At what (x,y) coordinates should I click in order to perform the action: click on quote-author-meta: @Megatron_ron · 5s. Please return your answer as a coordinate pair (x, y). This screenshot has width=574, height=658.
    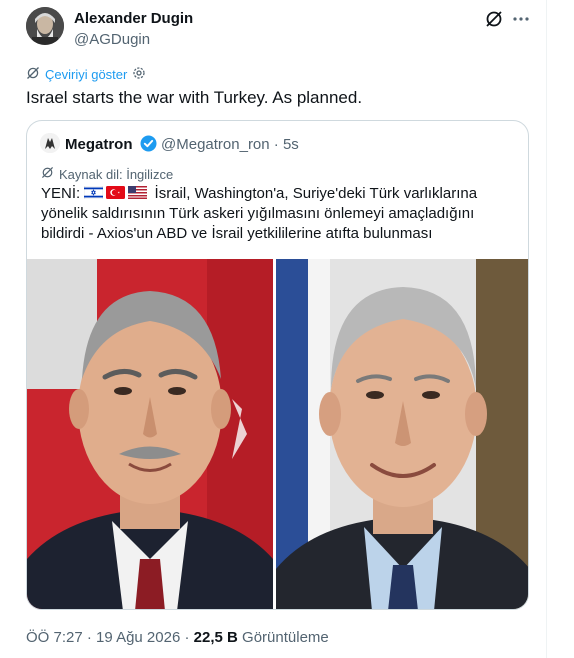
    Looking at the image, I should click on (230, 144).